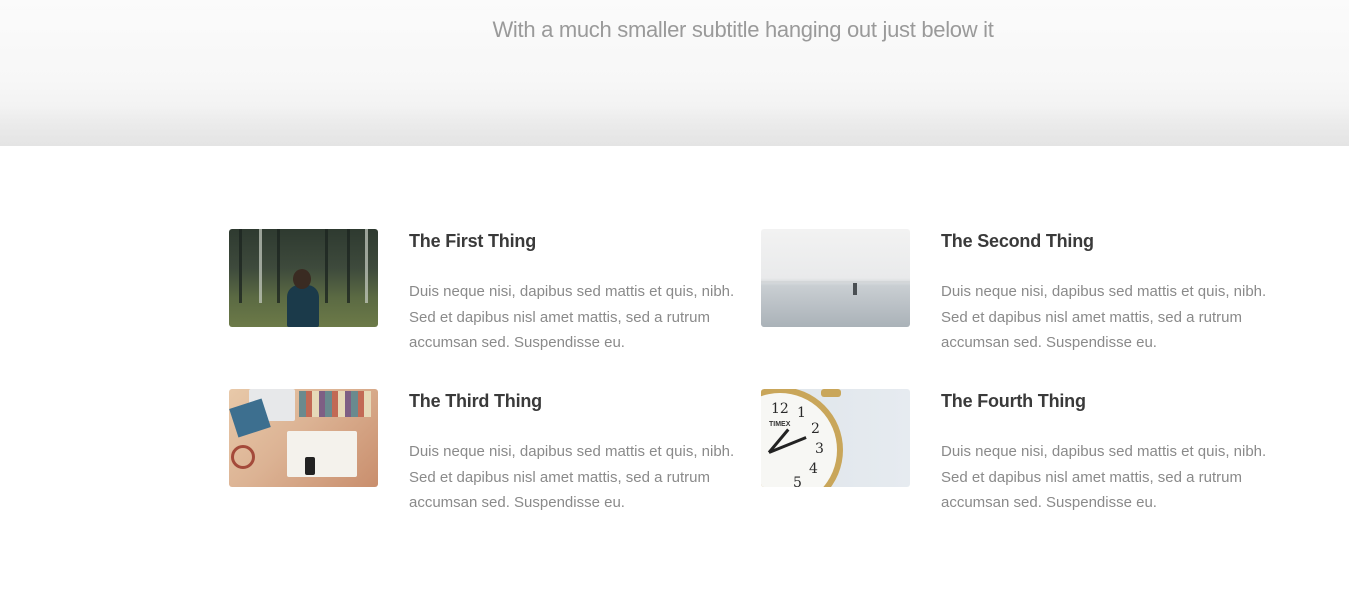 The width and height of the screenshot is (1349, 591). I want to click on clock-numeral: 5, so click(797, 481).